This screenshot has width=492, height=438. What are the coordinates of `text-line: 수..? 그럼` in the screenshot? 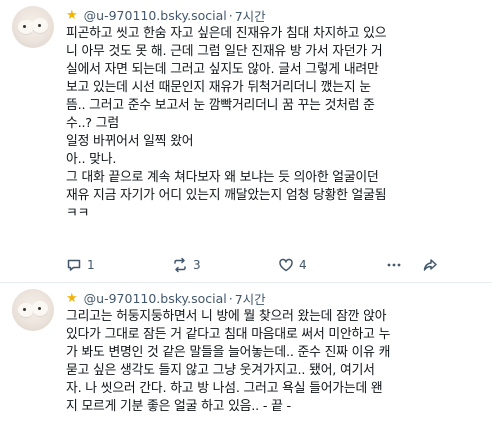 It's located at (92, 123).